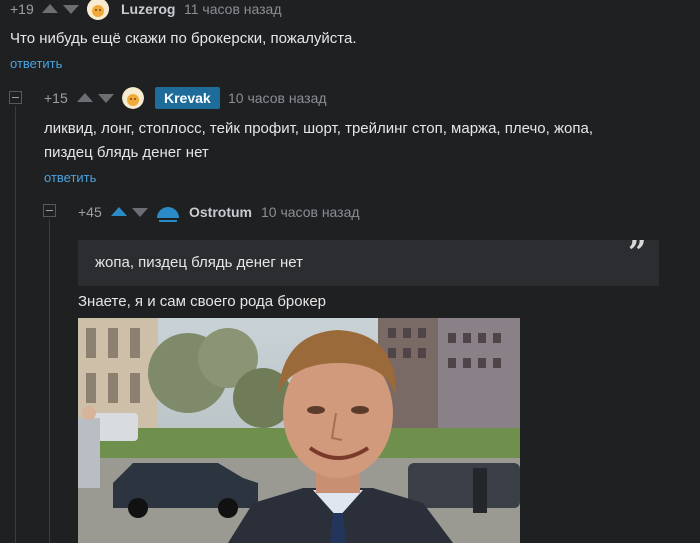 The height and width of the screenshot is (543, 700). Describe the element at coordinates (202, 301) in the screenshot. I see `comment-text: Знаете, я и сам своего рода брокер` at that location.